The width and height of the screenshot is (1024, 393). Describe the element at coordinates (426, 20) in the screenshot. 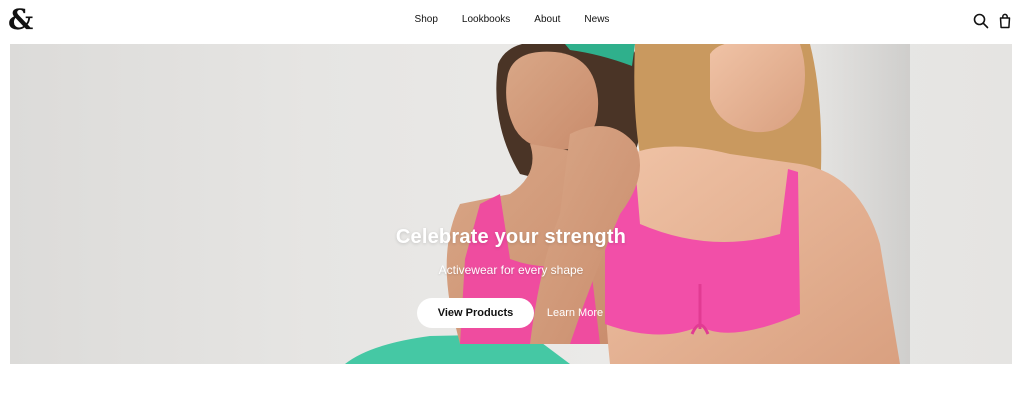

I see `nav-item-shop: Shop` at that location.